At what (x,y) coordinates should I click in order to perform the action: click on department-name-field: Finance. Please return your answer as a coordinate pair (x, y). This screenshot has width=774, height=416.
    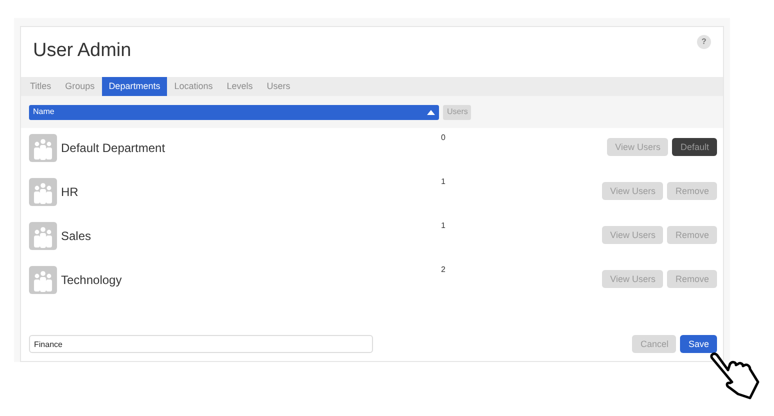
    Looking at the image, I should click on (201, 344).